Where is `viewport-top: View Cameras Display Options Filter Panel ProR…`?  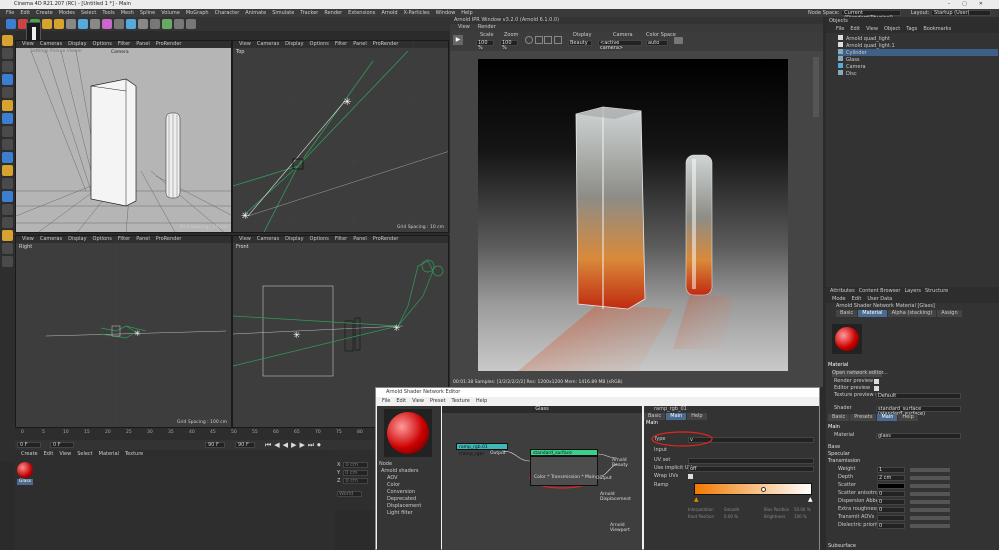
viewport-top: View Cameras Display Options Filter Panel ProR… is located at coordinates (340, 136).